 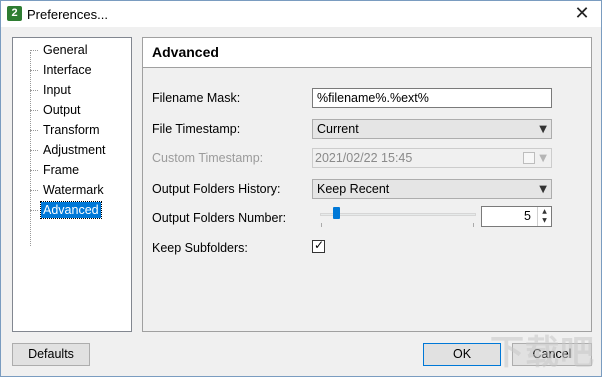 What do you see at coordinates (516, 216) in the screenshot?
I see `output-folders-number-stepper: 5 ▲ ▼` at bounding box center [516, 216].